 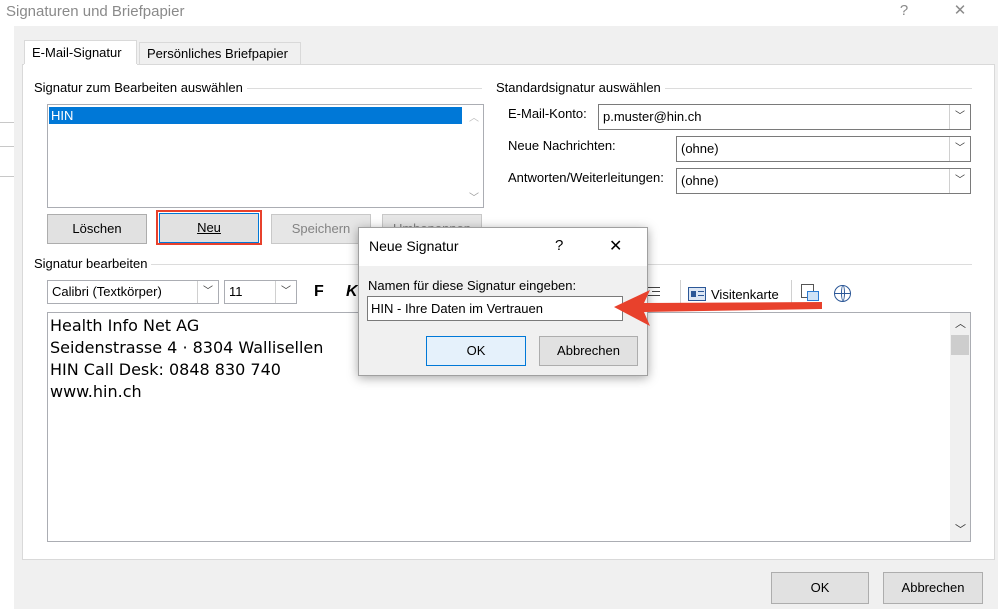 What do you see at coordinates (547, 113) in the screenshot?
I see `account-label: E-Mail-Konto:` at bounding box center [547, 113].